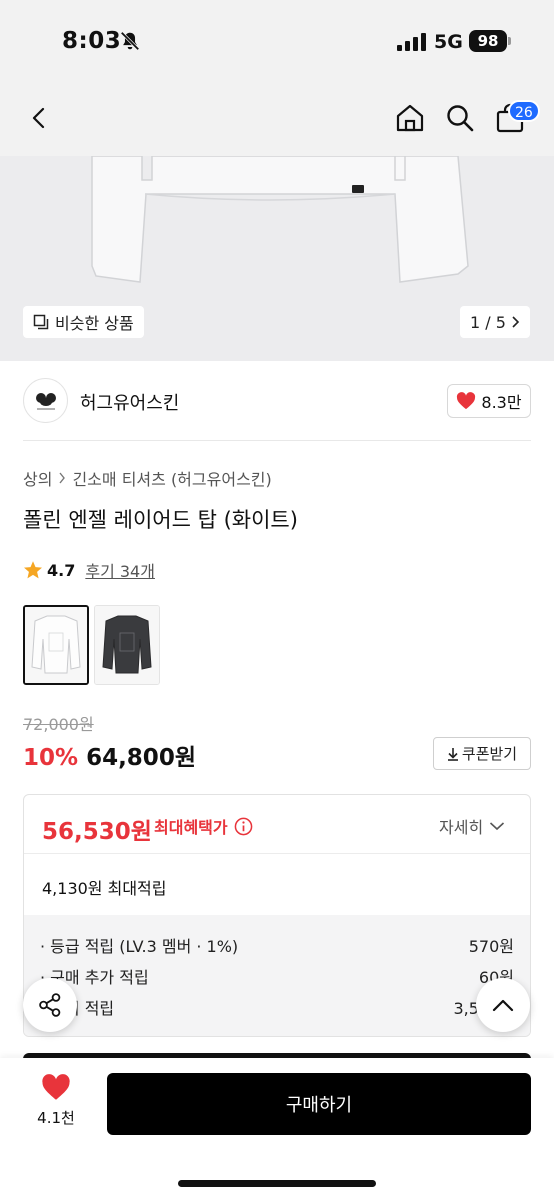 The image size is (554, 1200). Describe the element at coordinates (501, 402) in the screenshot. I see `brand-like-count: 8.3만` at that location.